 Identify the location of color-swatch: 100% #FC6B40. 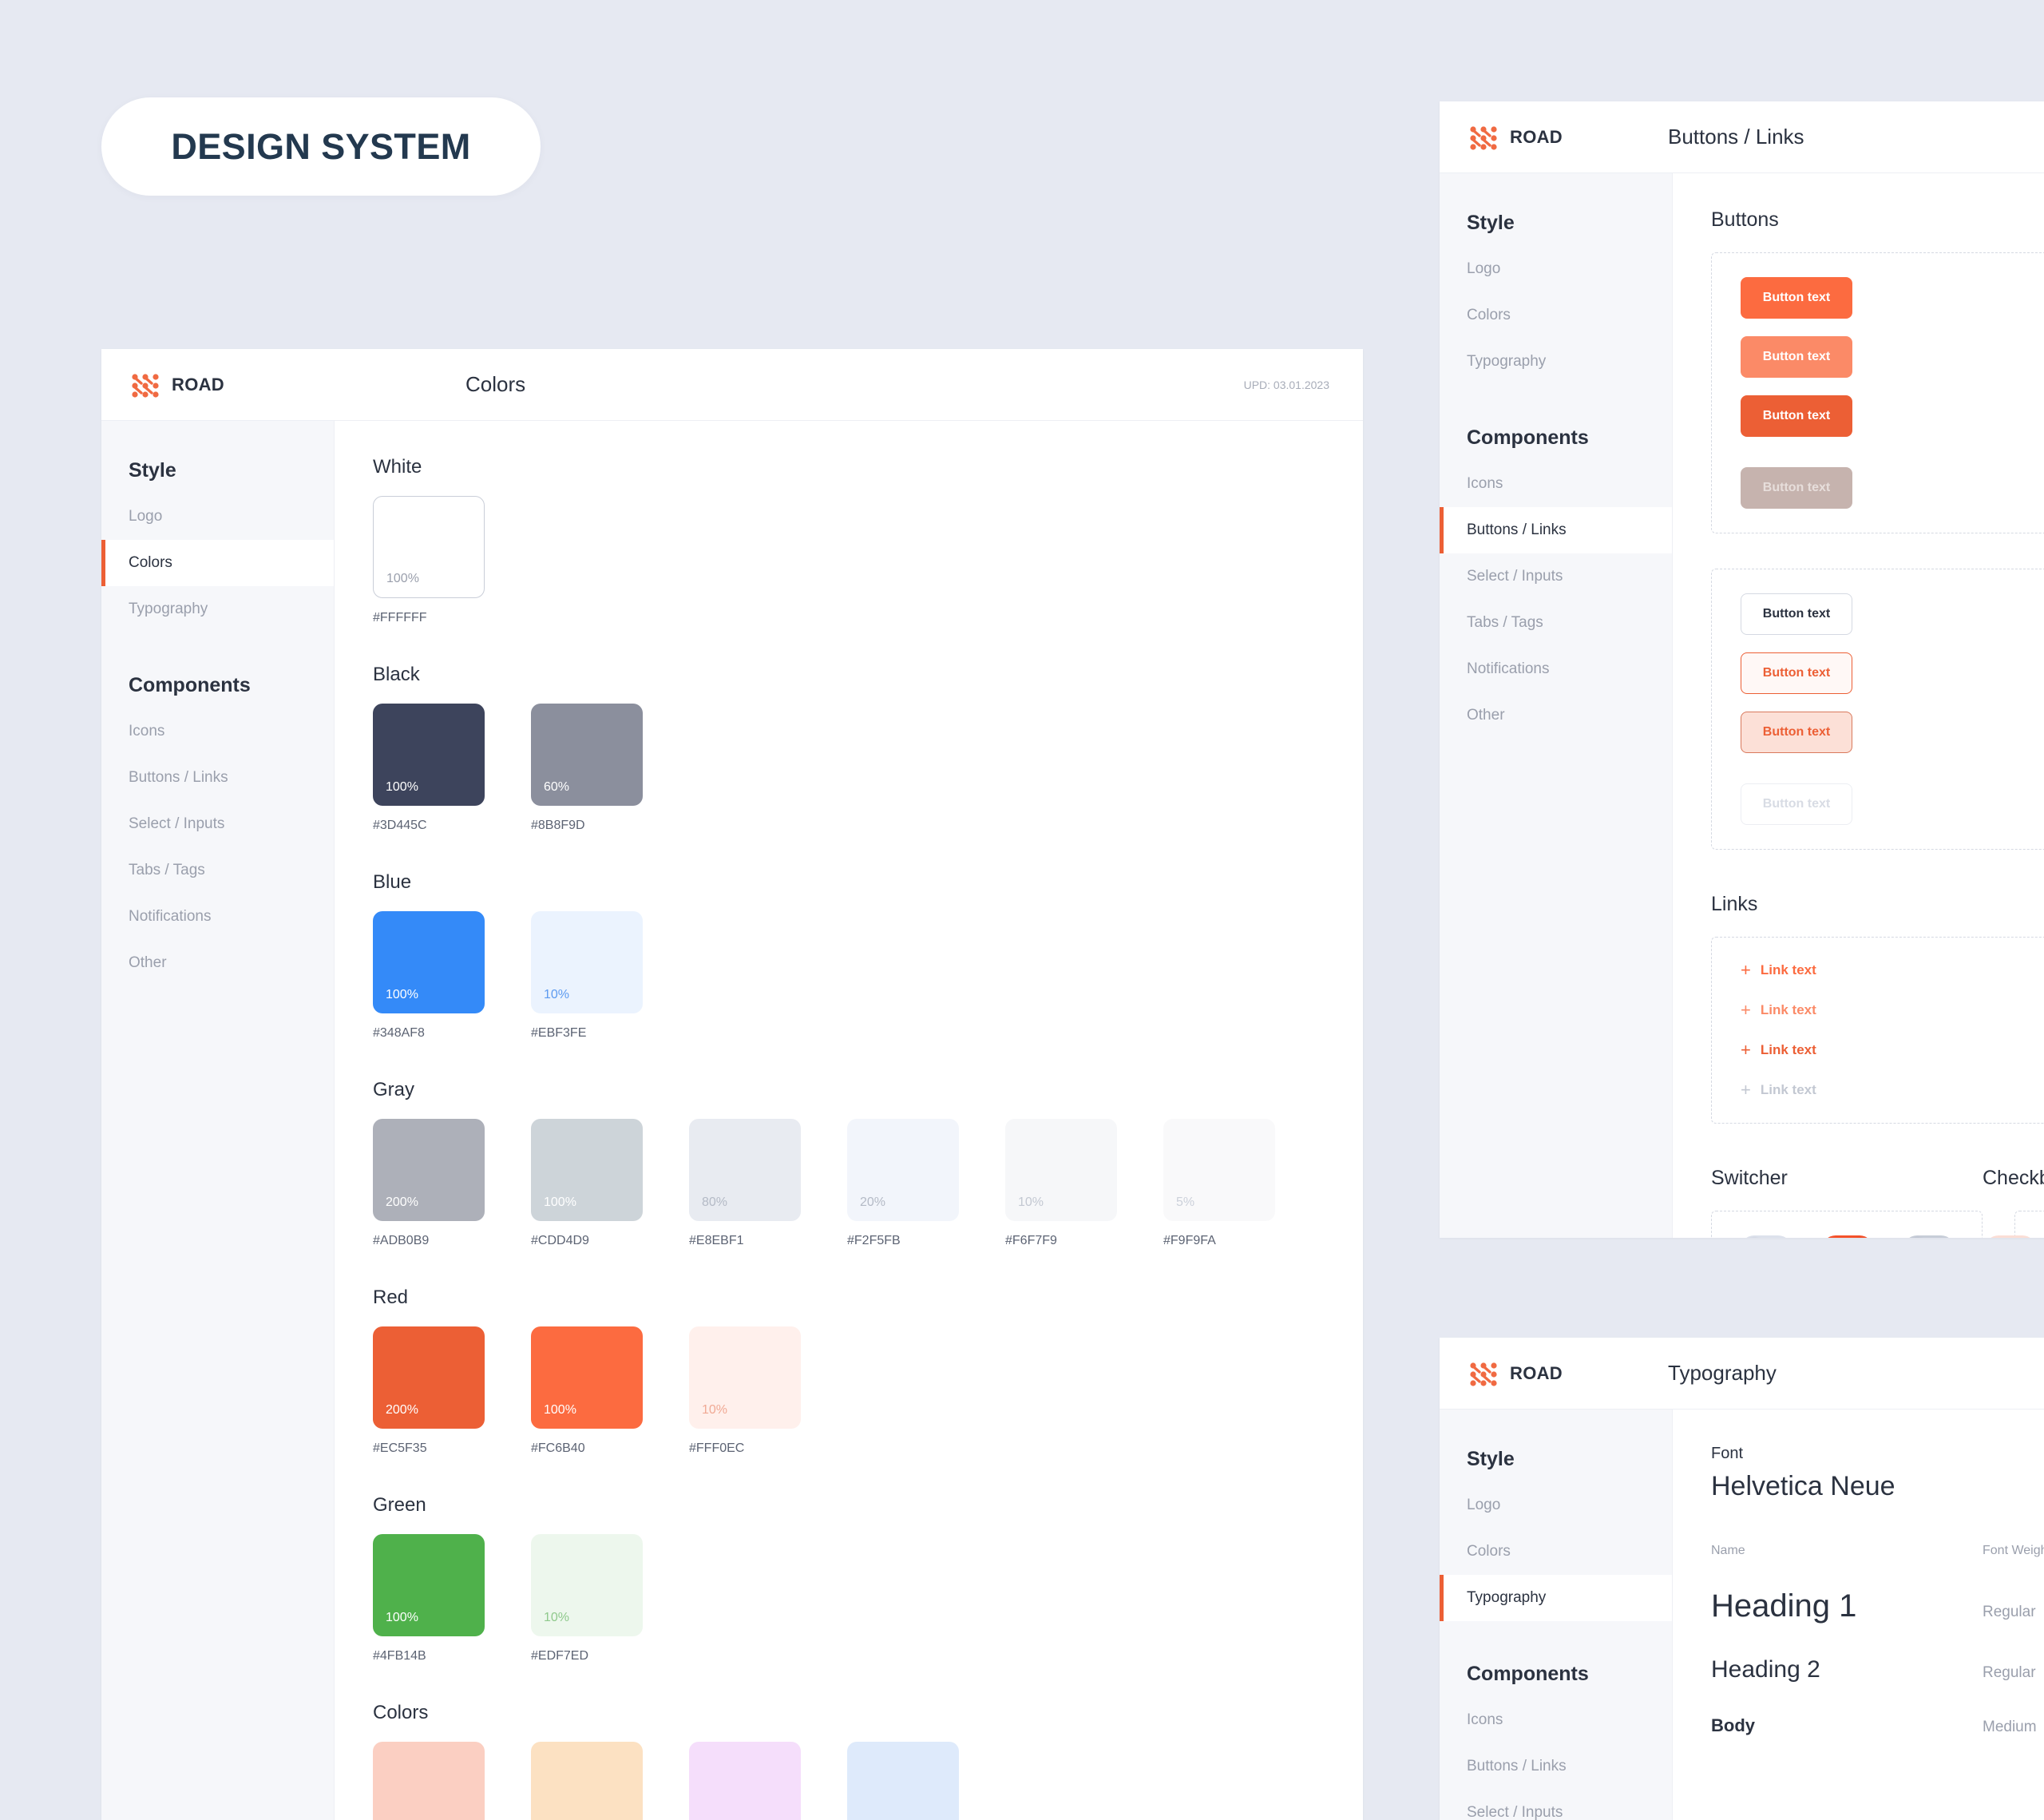
(587, 1391).